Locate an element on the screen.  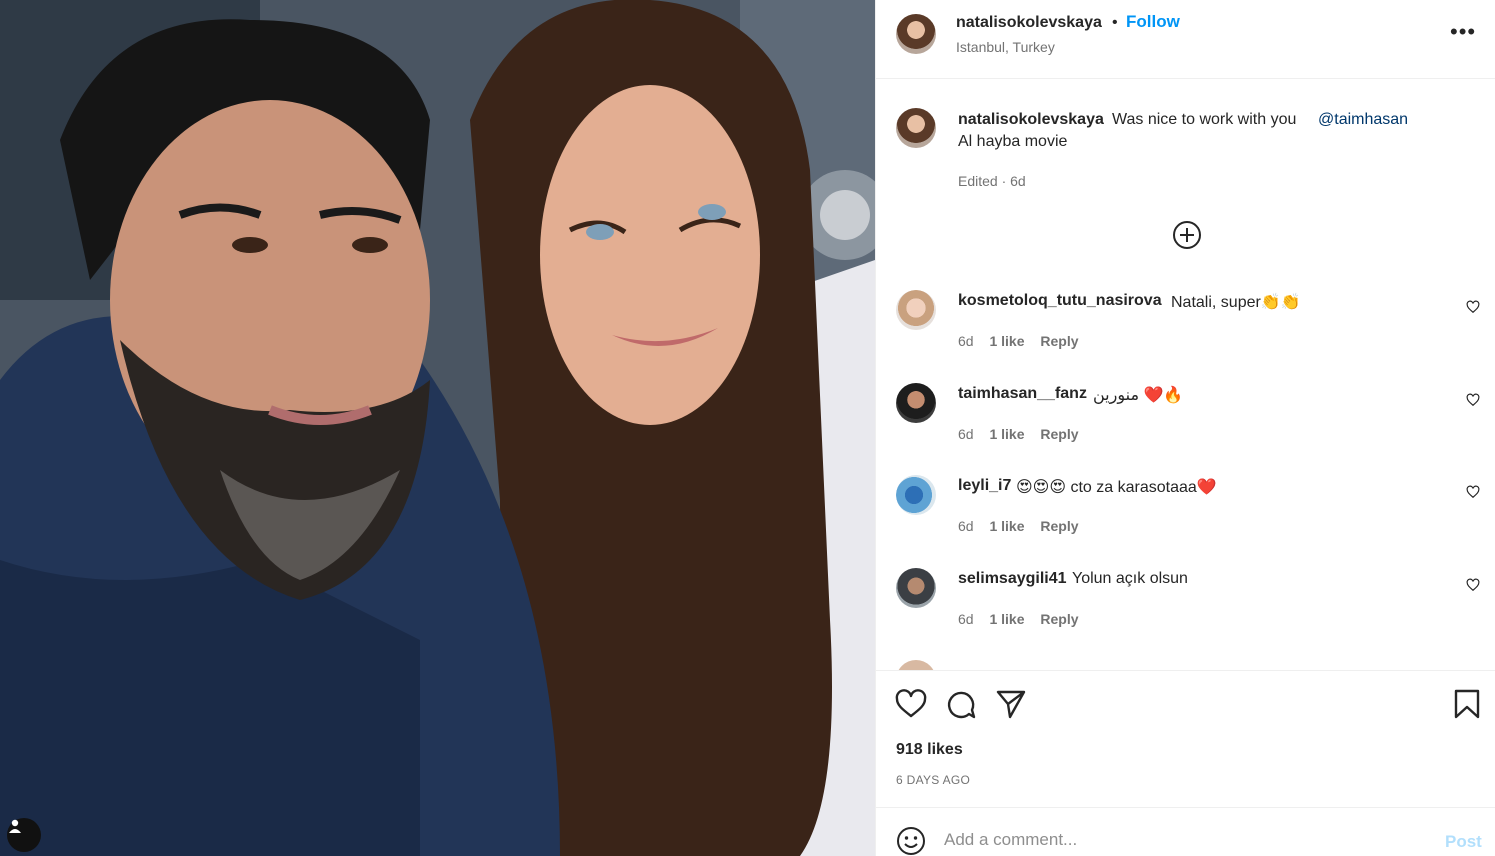
load-more-comments-icon is located at coordinates (1187, 235).